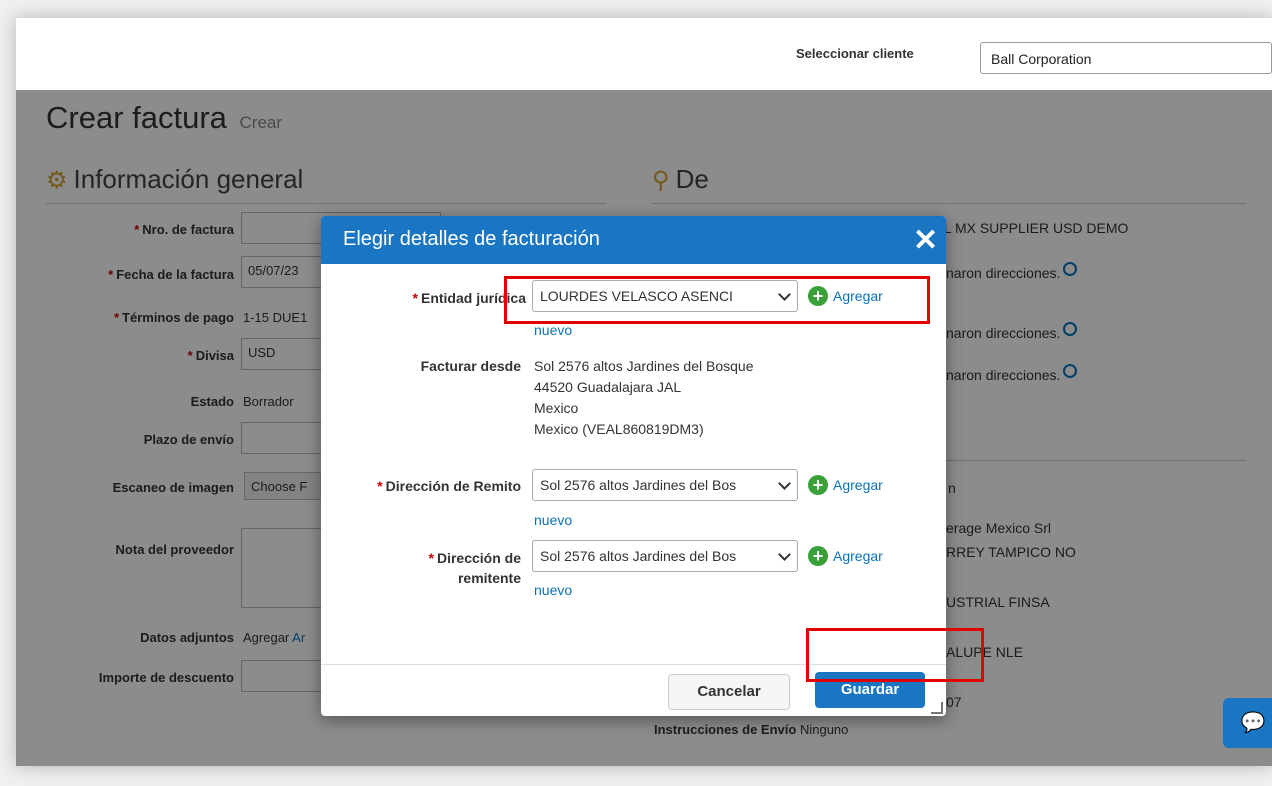  I want to click on chat-button: 💬, so click(1247, 723).